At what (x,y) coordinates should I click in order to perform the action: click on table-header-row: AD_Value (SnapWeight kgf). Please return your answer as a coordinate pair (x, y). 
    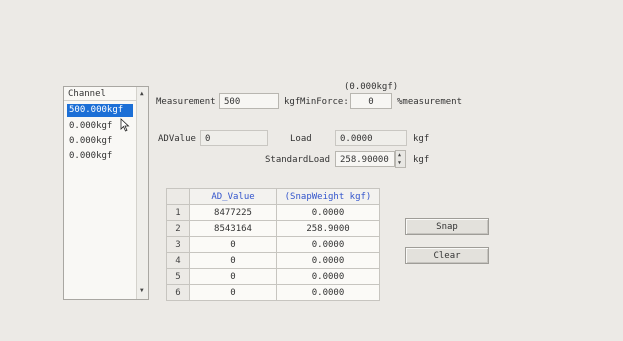
    Looking at the image, I should click on (273, 196).